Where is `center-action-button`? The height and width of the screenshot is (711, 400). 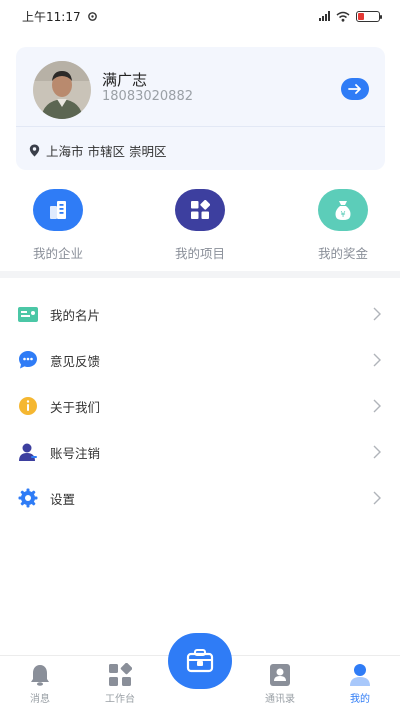 center-action-button is located at coordinates (200, 661).